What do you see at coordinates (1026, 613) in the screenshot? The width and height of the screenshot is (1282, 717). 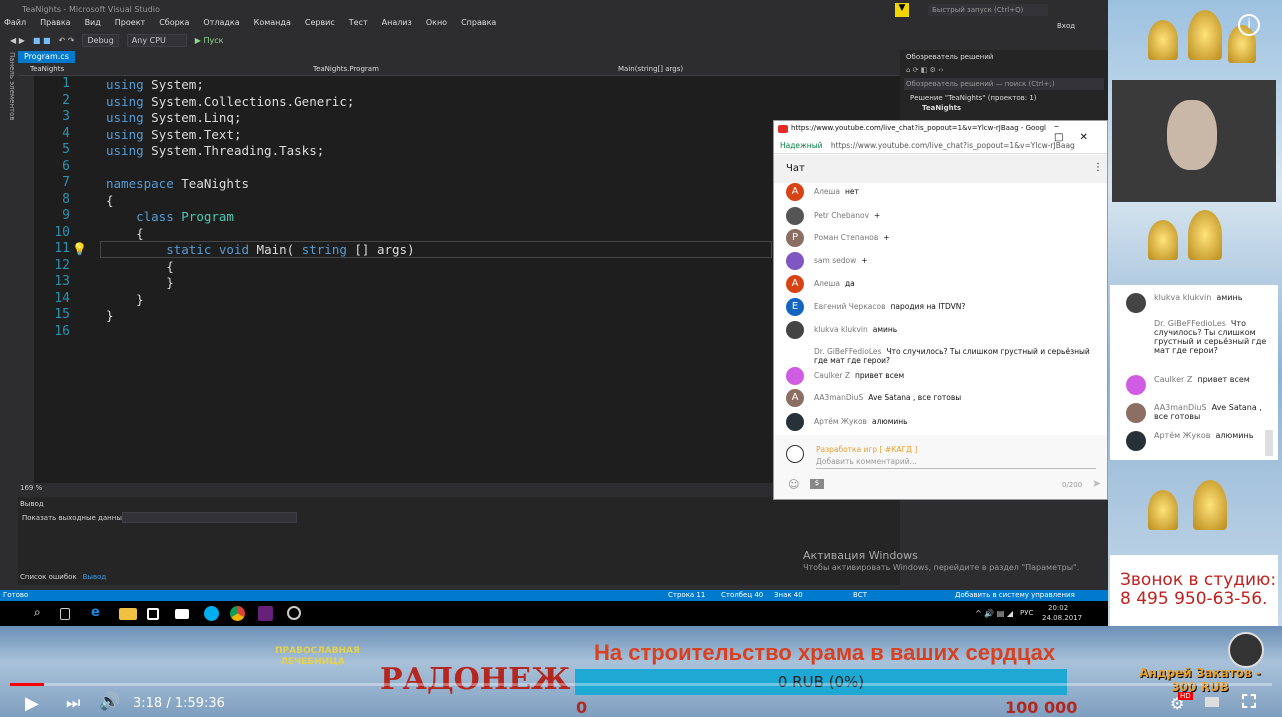 I see `language-indicator: РУС` at bounding box center [1026, 613].